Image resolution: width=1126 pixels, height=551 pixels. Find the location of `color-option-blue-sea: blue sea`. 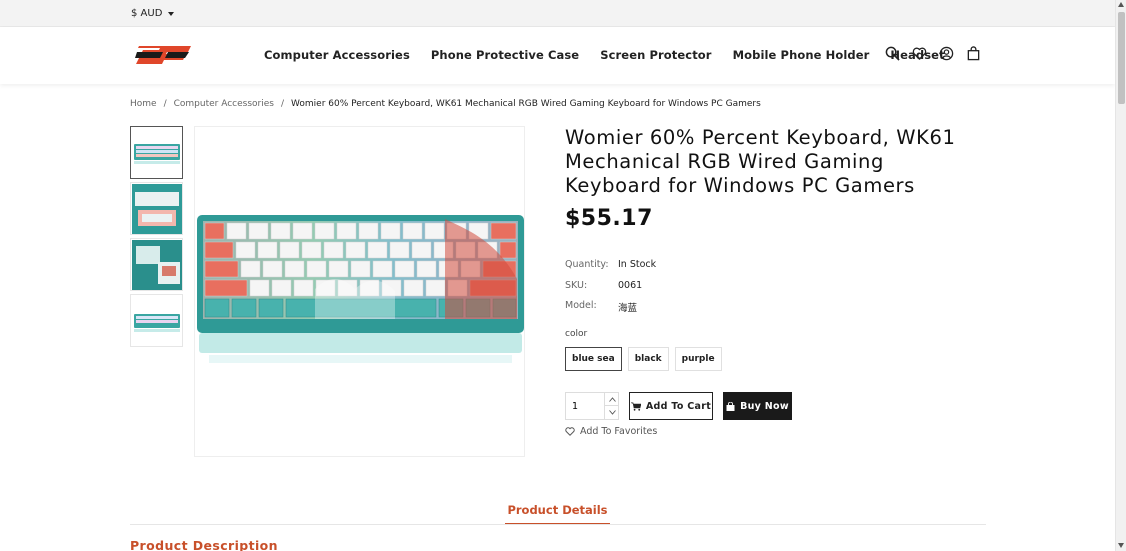

color-option-blue-sea: blue sea is located at coordinates (593, 359).